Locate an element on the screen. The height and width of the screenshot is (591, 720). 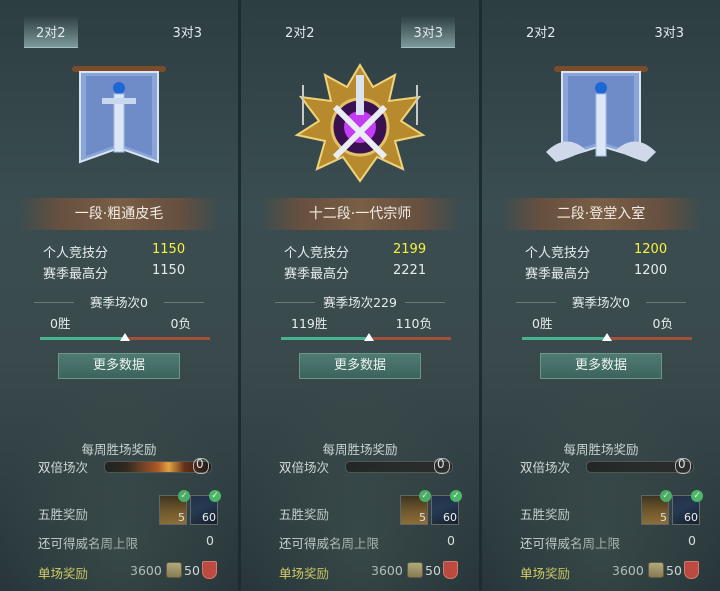
personal-score-value: 1200 is located at coordinates (651, 249).